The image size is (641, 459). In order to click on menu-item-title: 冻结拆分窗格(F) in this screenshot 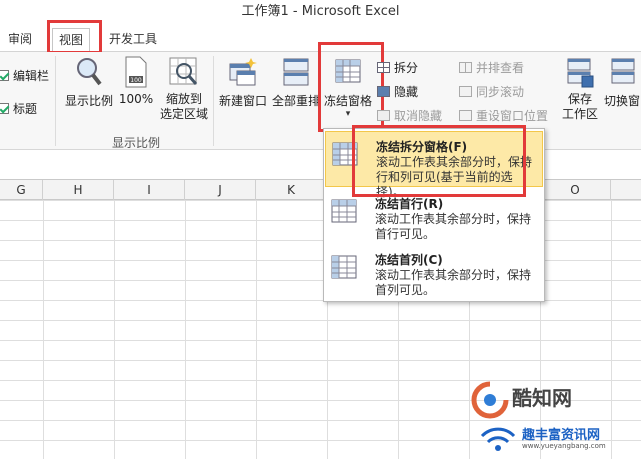, I will do `click(422, 147)`.